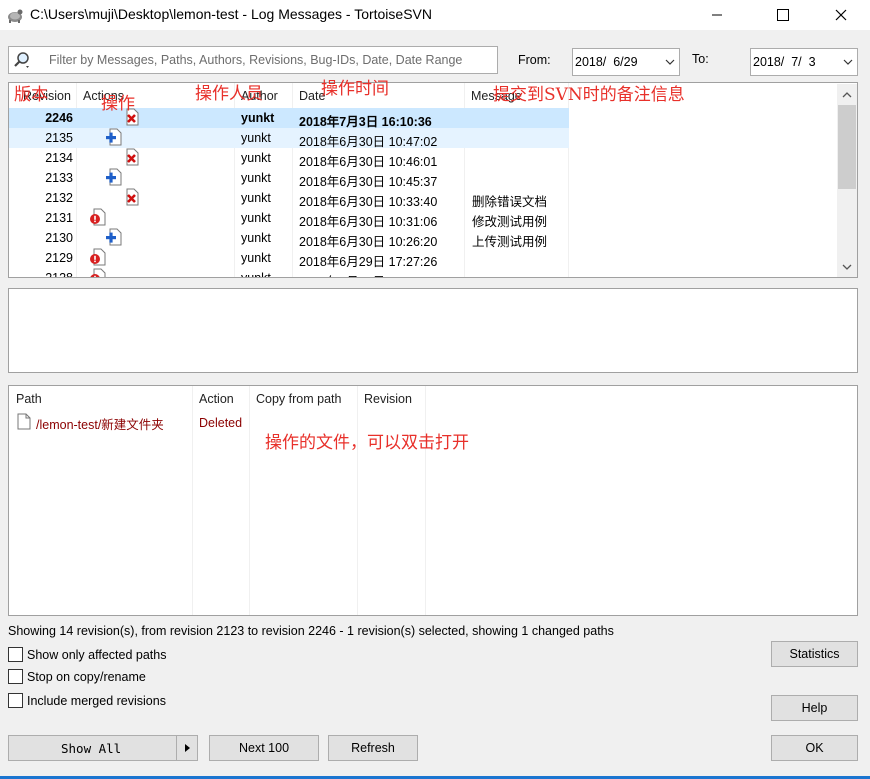 This screenshot has height=779, width=870. I want to click on revision-cell: 2133, so click(59, 178).